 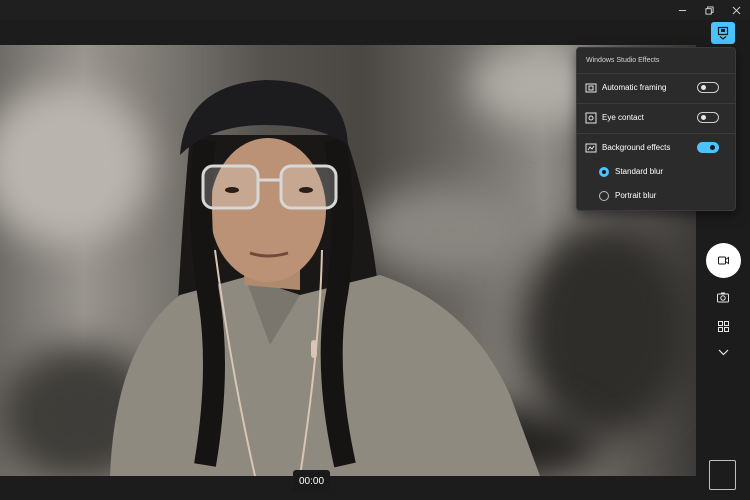 What do you see at coordinates (722, 475) in the screenshot?
I see `last-capture-thumbnail` at bounding box center [722, 475].